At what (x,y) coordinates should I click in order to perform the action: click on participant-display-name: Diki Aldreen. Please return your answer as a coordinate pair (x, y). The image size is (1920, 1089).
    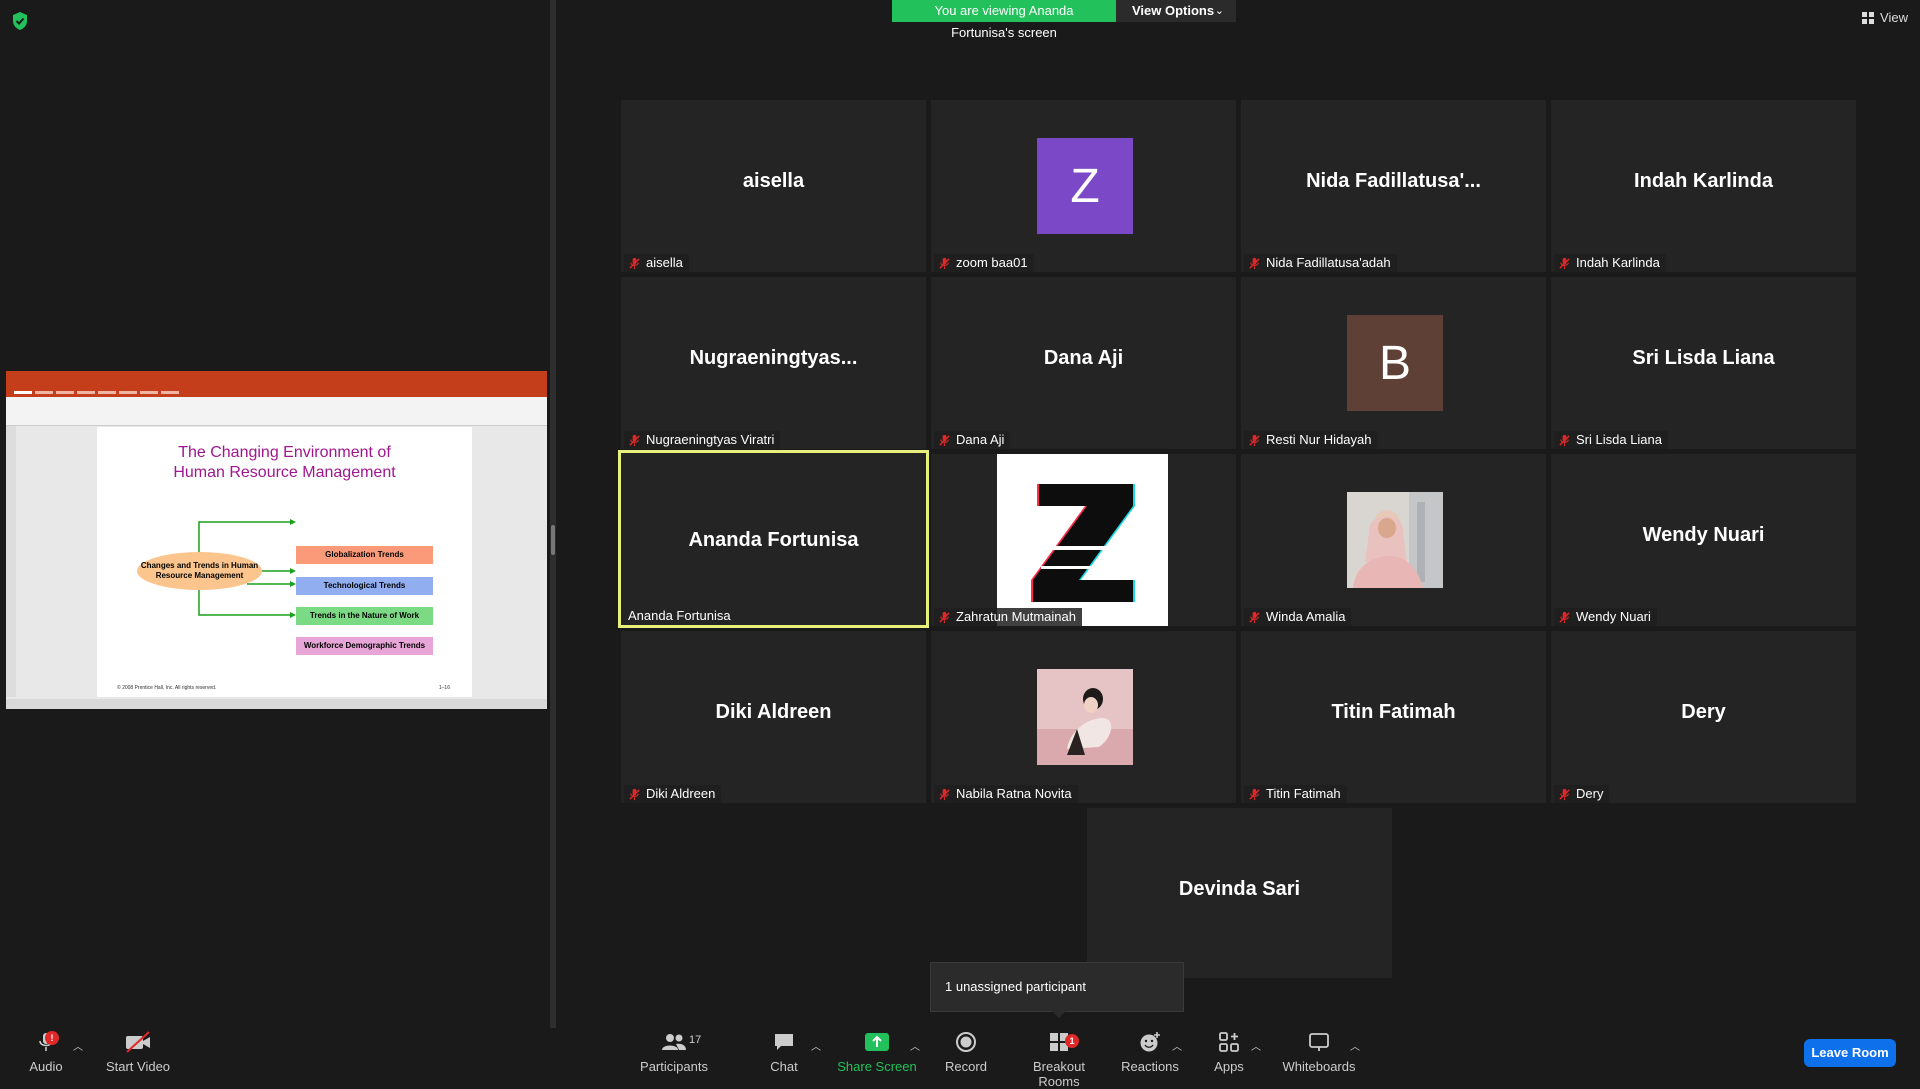
    Looking at the image, I should click on (773, 712).